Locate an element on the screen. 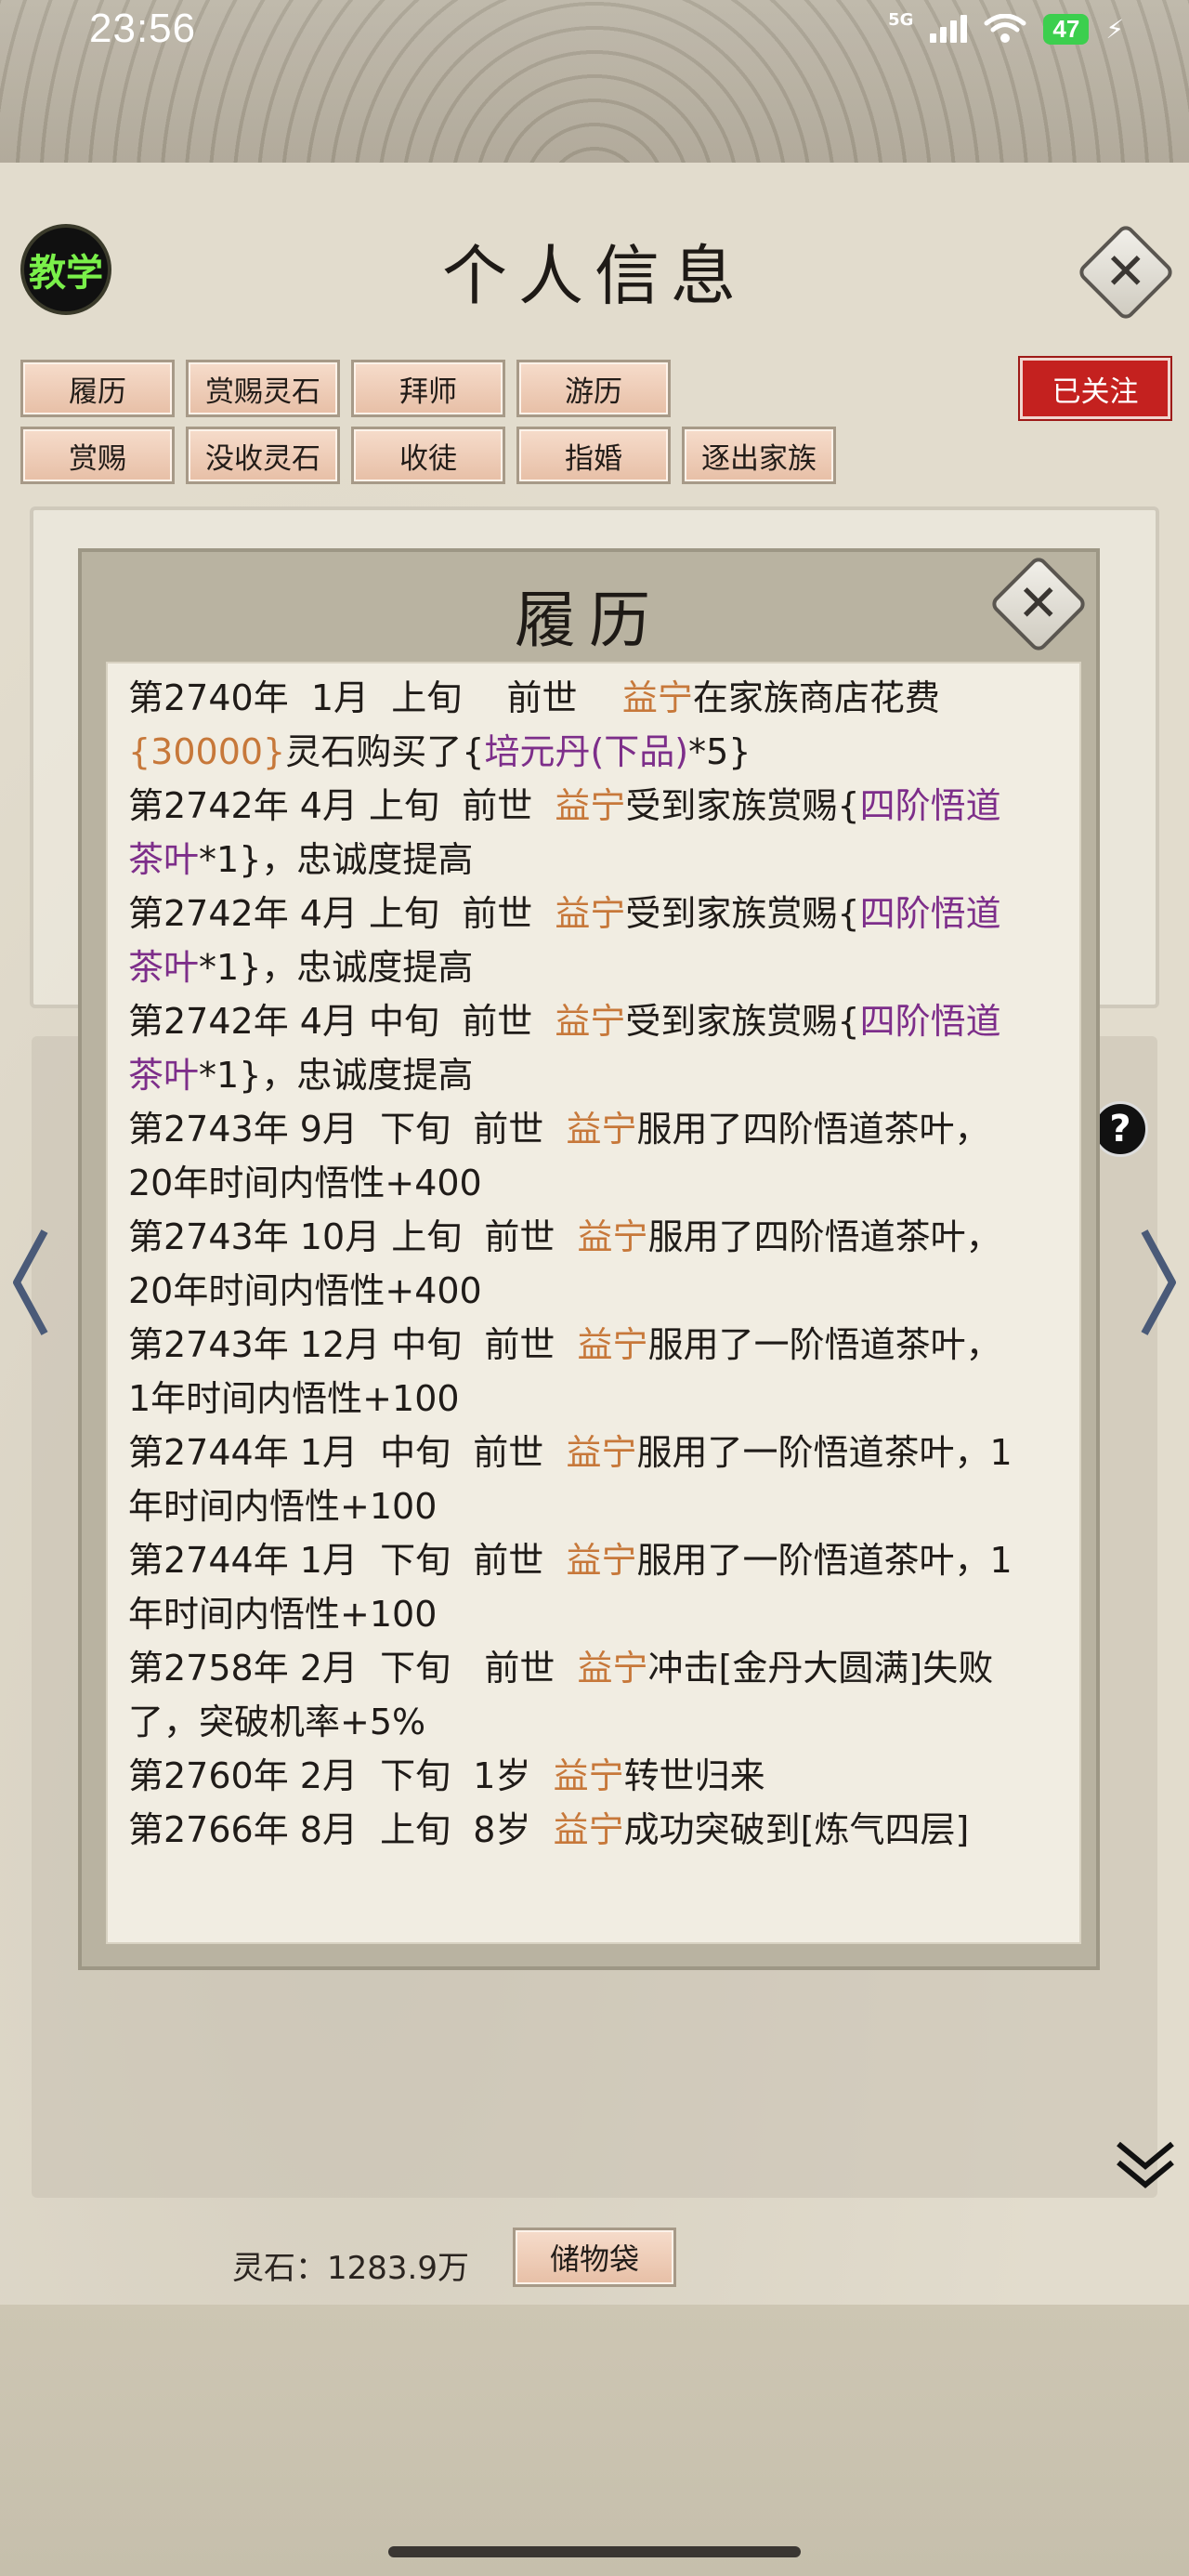 Image resolution: width=1189 pixels, height=2576 pixels. entry-item: 培元丹(下品) is located at coordinates (587, 751).